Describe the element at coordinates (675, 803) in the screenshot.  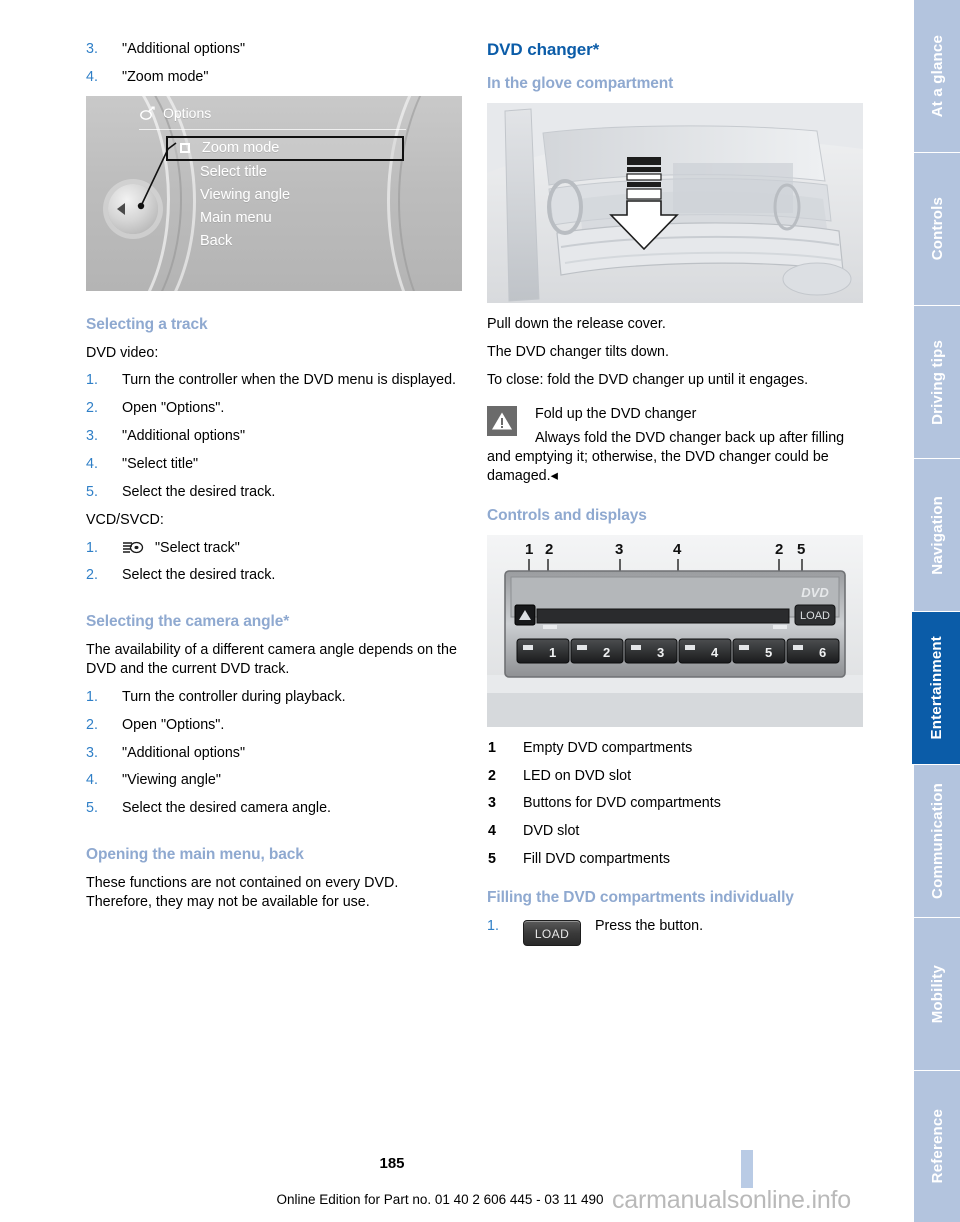
I see `legend-item: 3 Buttons for DVD compartments` at that location.